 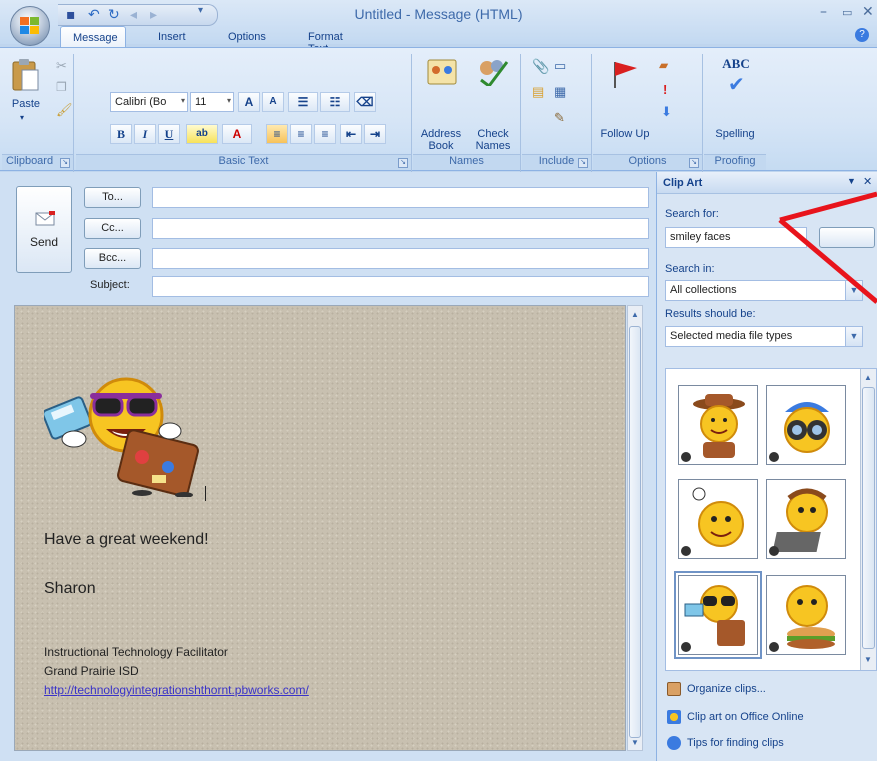 What do you see at coordinates (38, 113) in the screenshot?
I see `clipboard-group: Paste ▾ ✂ ❐ 🖌 Clipboard ↘` at bounding box center [38, 113].